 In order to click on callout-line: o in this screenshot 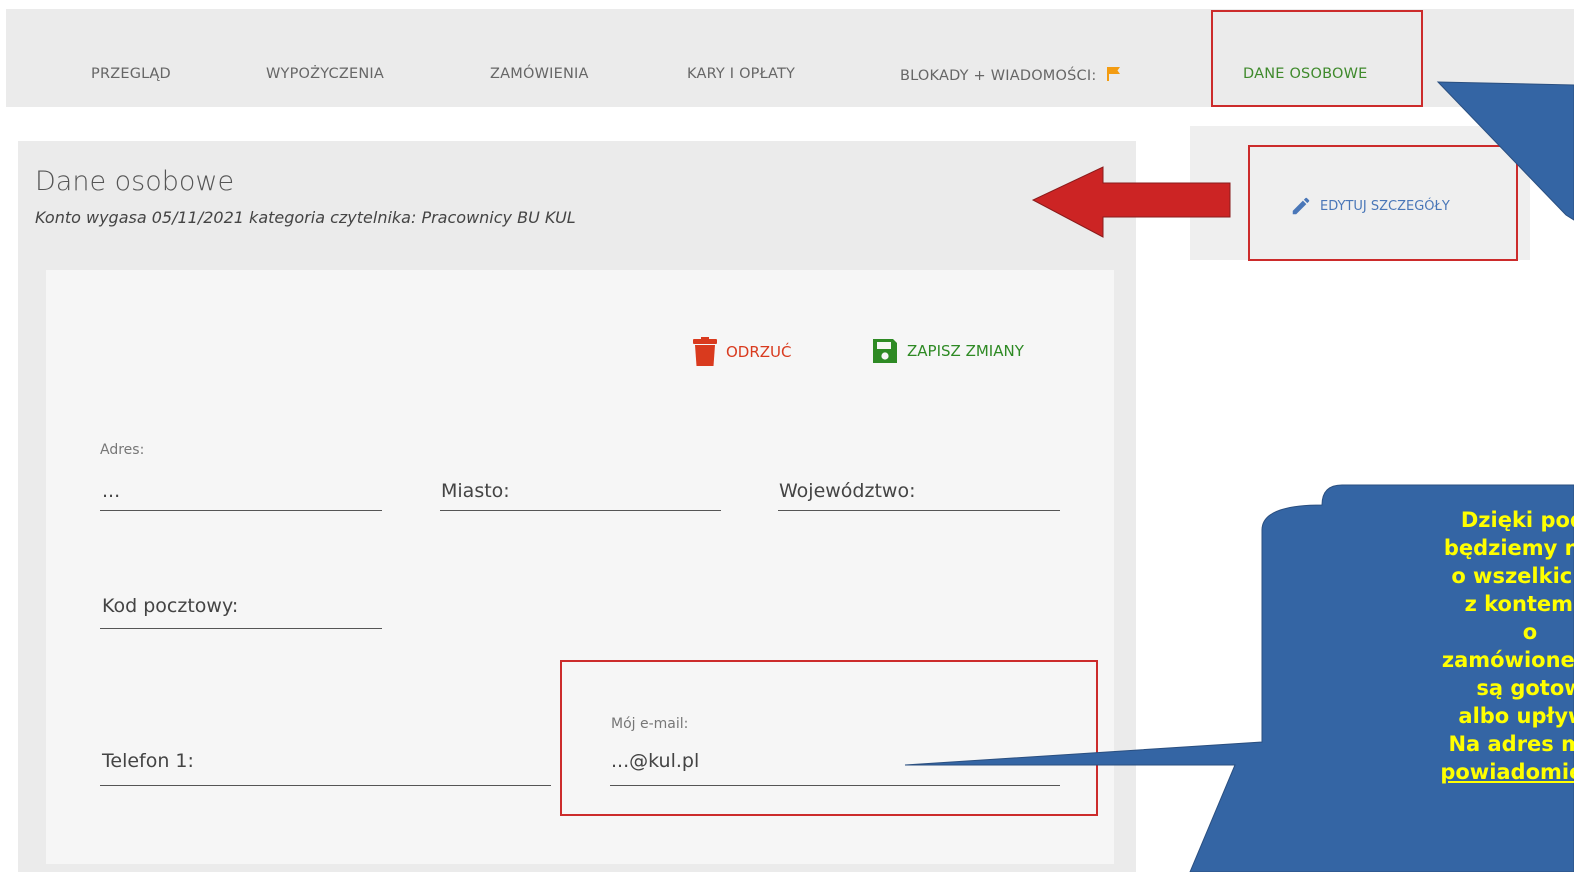, I will do `click(1530, 632)`.